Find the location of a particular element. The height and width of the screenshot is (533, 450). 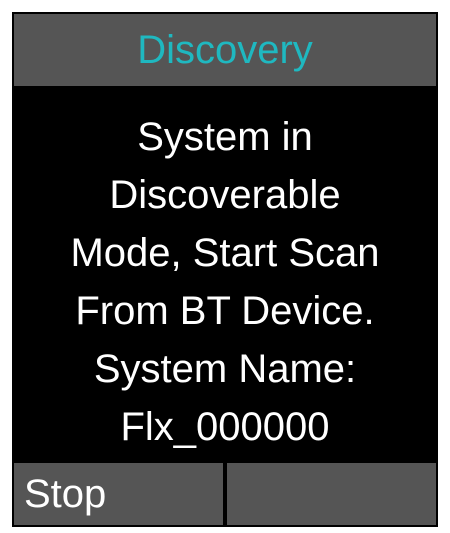

page-title: Discovery is located at coordinates (225, 50).